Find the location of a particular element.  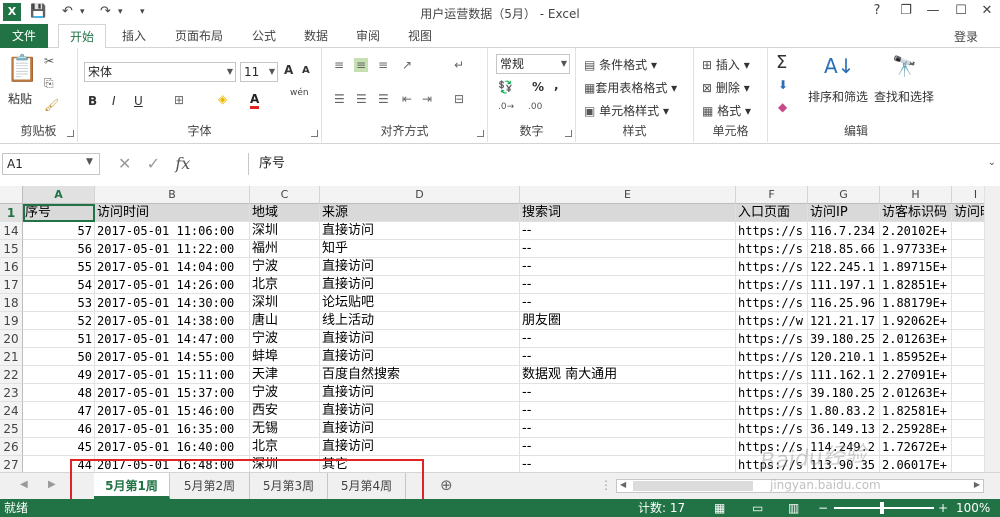

table-cell: 2017-05-01 14:55:00 is located at coordinates (172, 357).